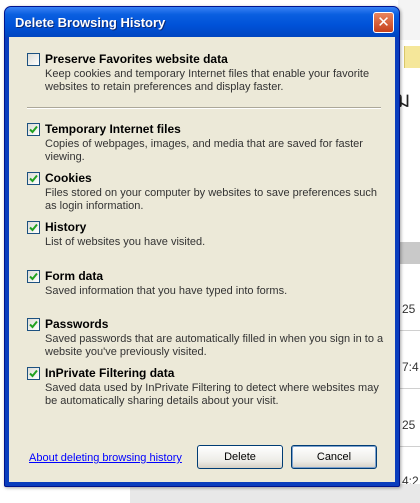 This screenshot has height=503, width=420. I want to click on close-icon: ✕, so click(383, 22).